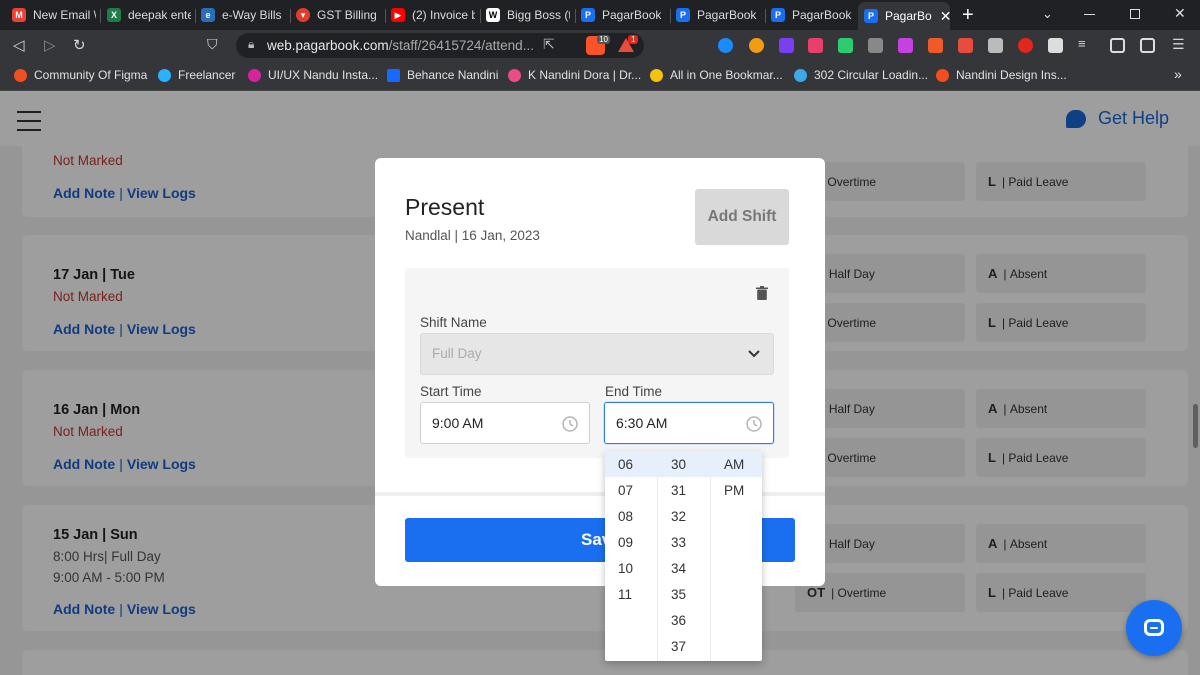  Describe the element at coordinates (684, 568) in the screenshot. I see `minute-option: 34` at that location.